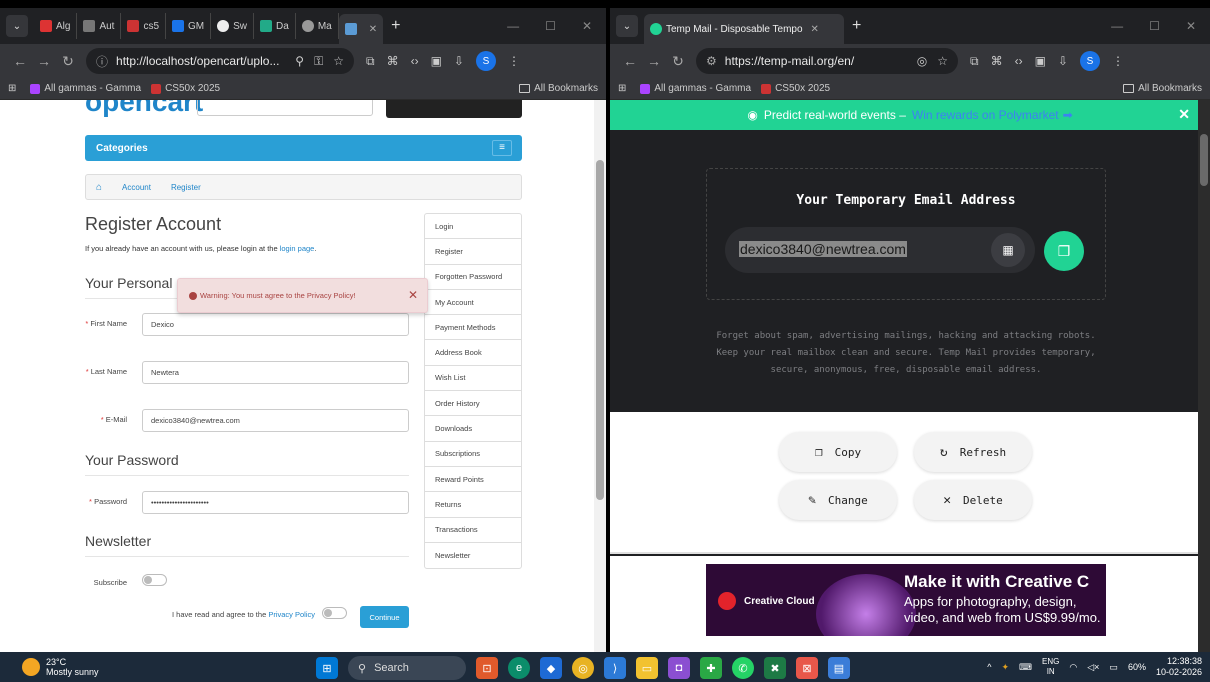  Describe the element at coordinates (291, 614) in the screenshot. I see `privacy-policy-link: Privacy Policy` at that location.